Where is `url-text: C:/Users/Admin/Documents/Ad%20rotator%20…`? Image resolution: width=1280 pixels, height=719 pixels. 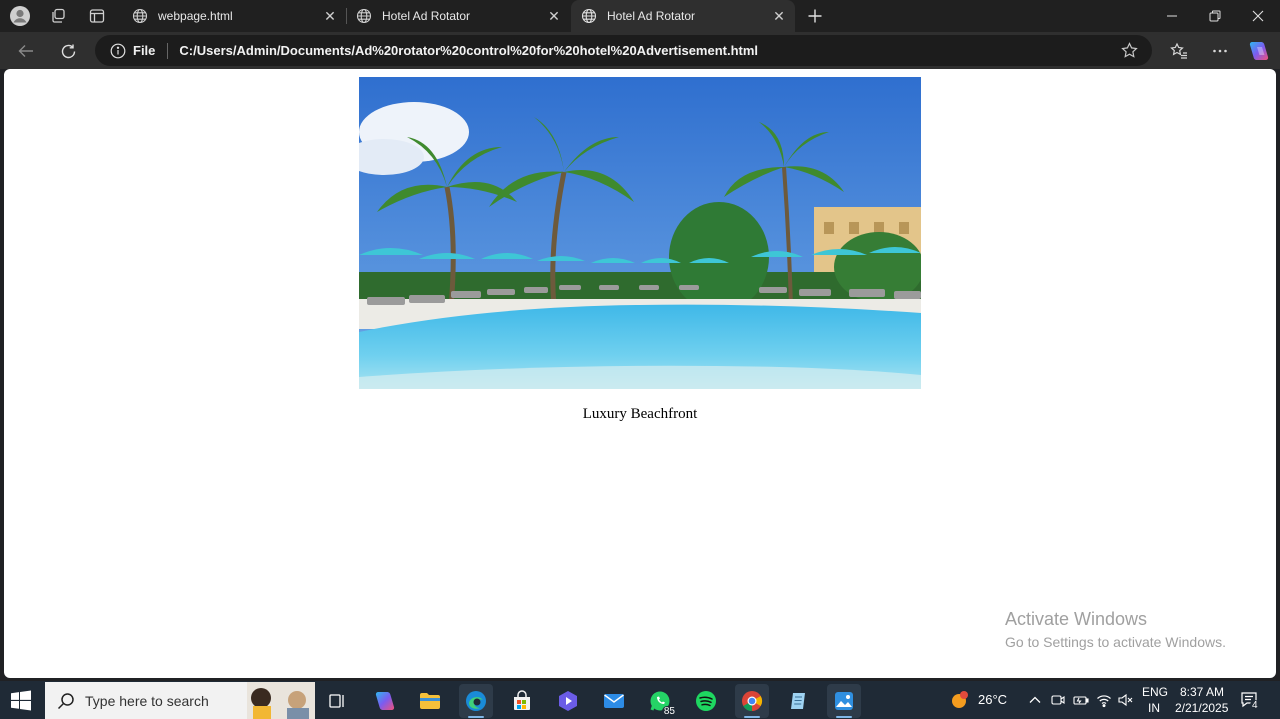
url-text: C:/Users/Admin/Documents/Ad%20rotator%20… is located at coordinates (468, 50).